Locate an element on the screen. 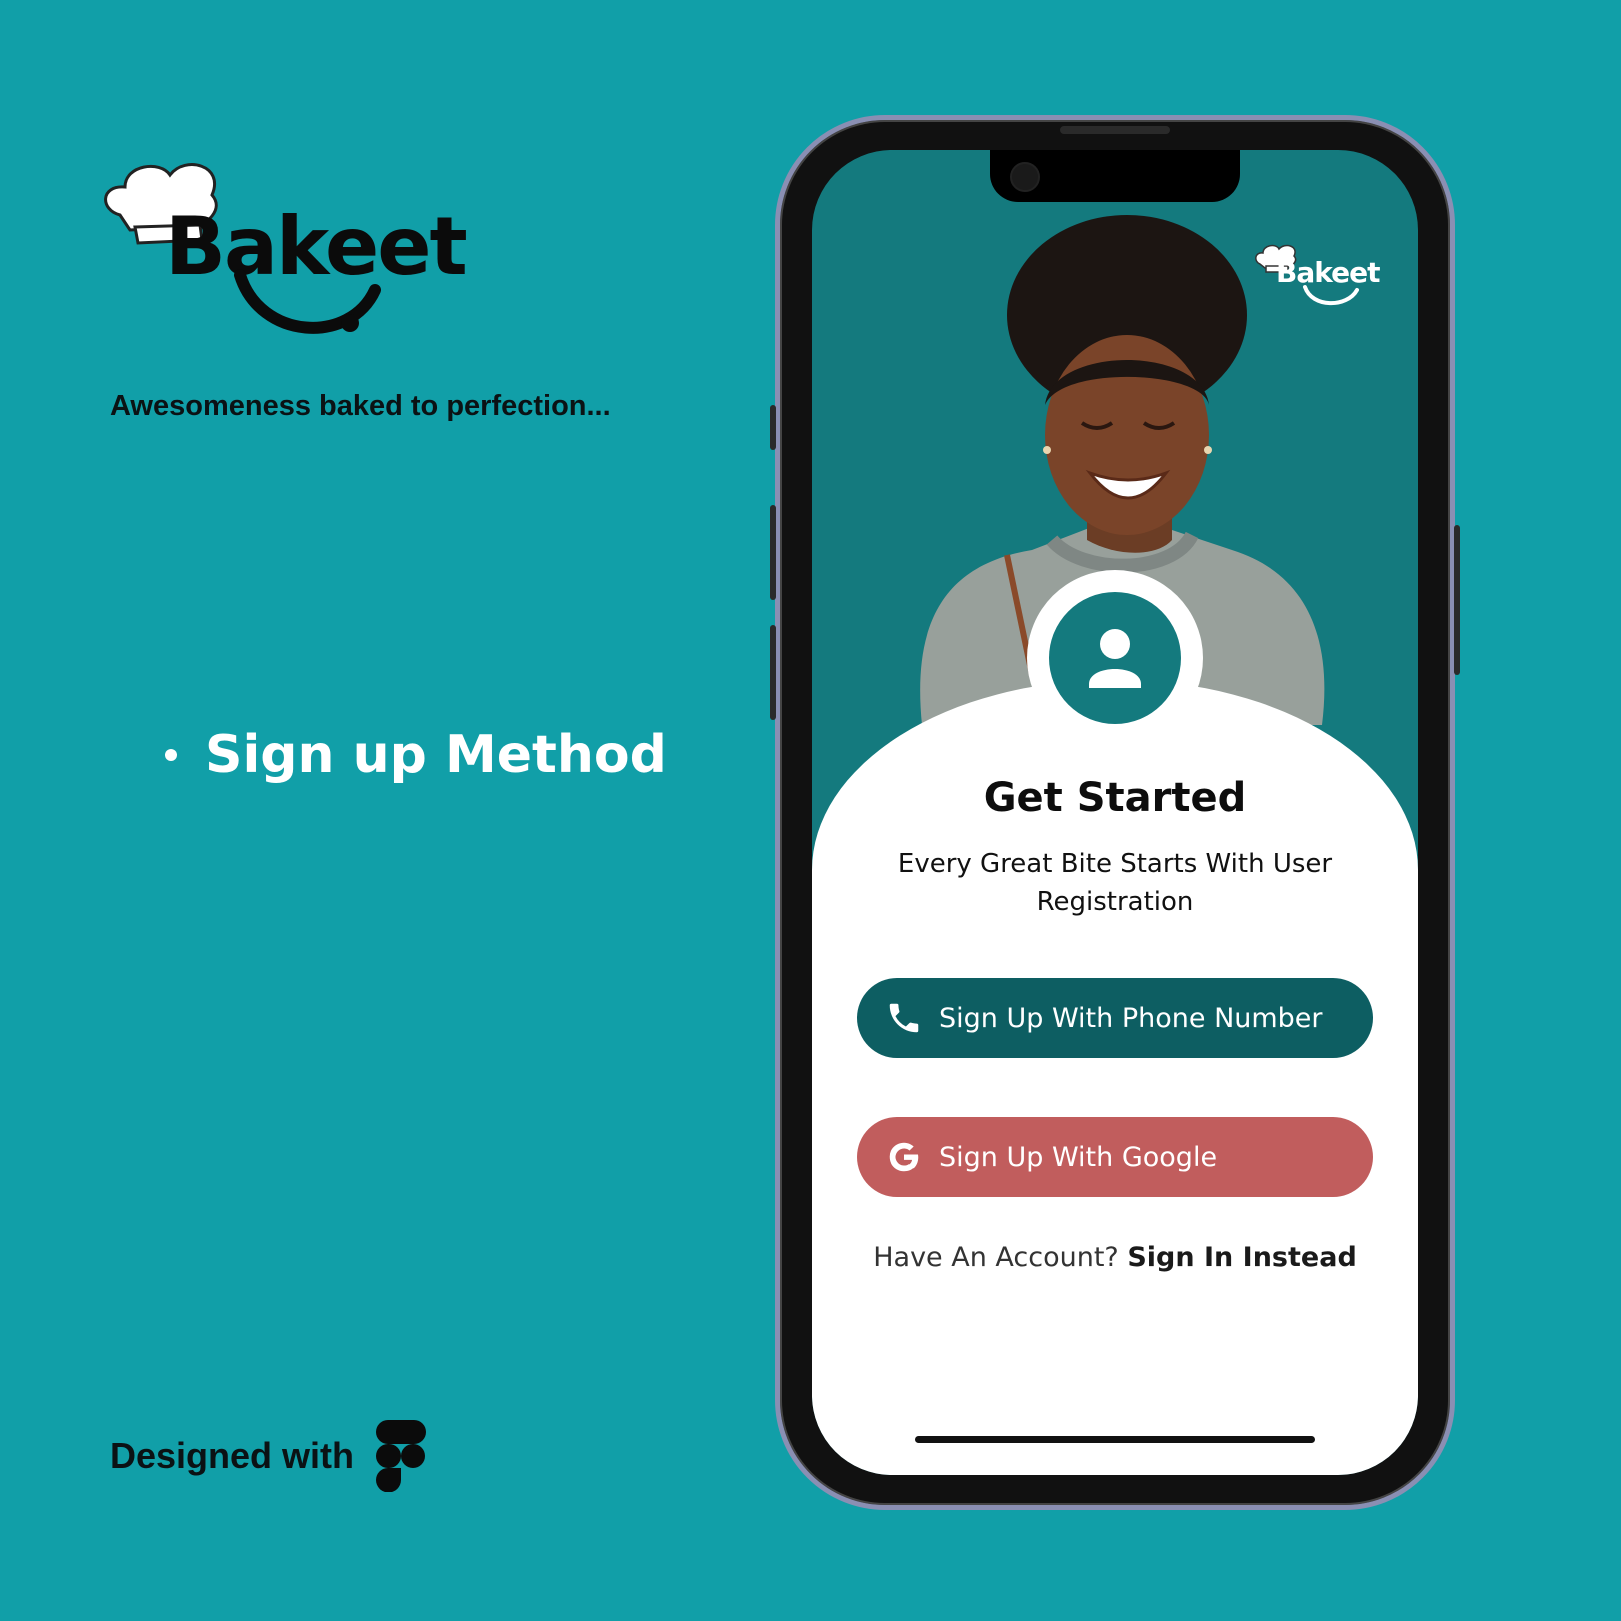  mute-switch is located at coordinates (773, 427).